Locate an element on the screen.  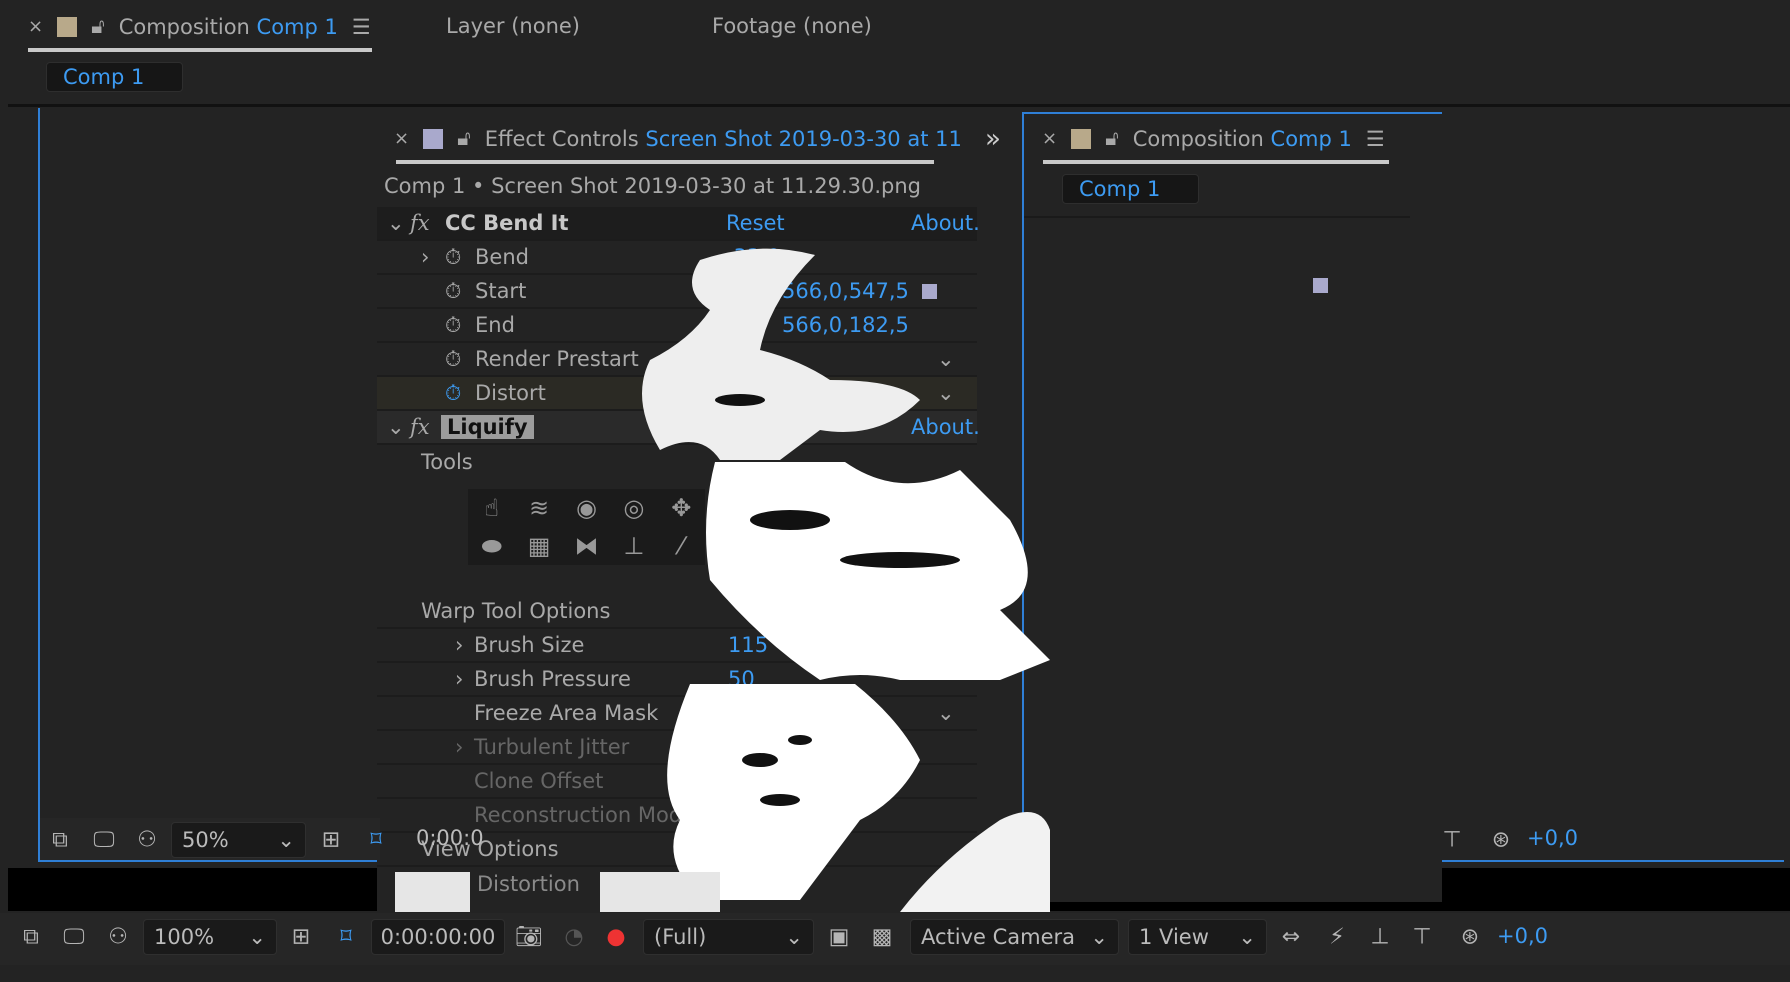
tab-composition: × 🔓︎ Composition Comp 1 ☰ is located at coordinates (199, 26).